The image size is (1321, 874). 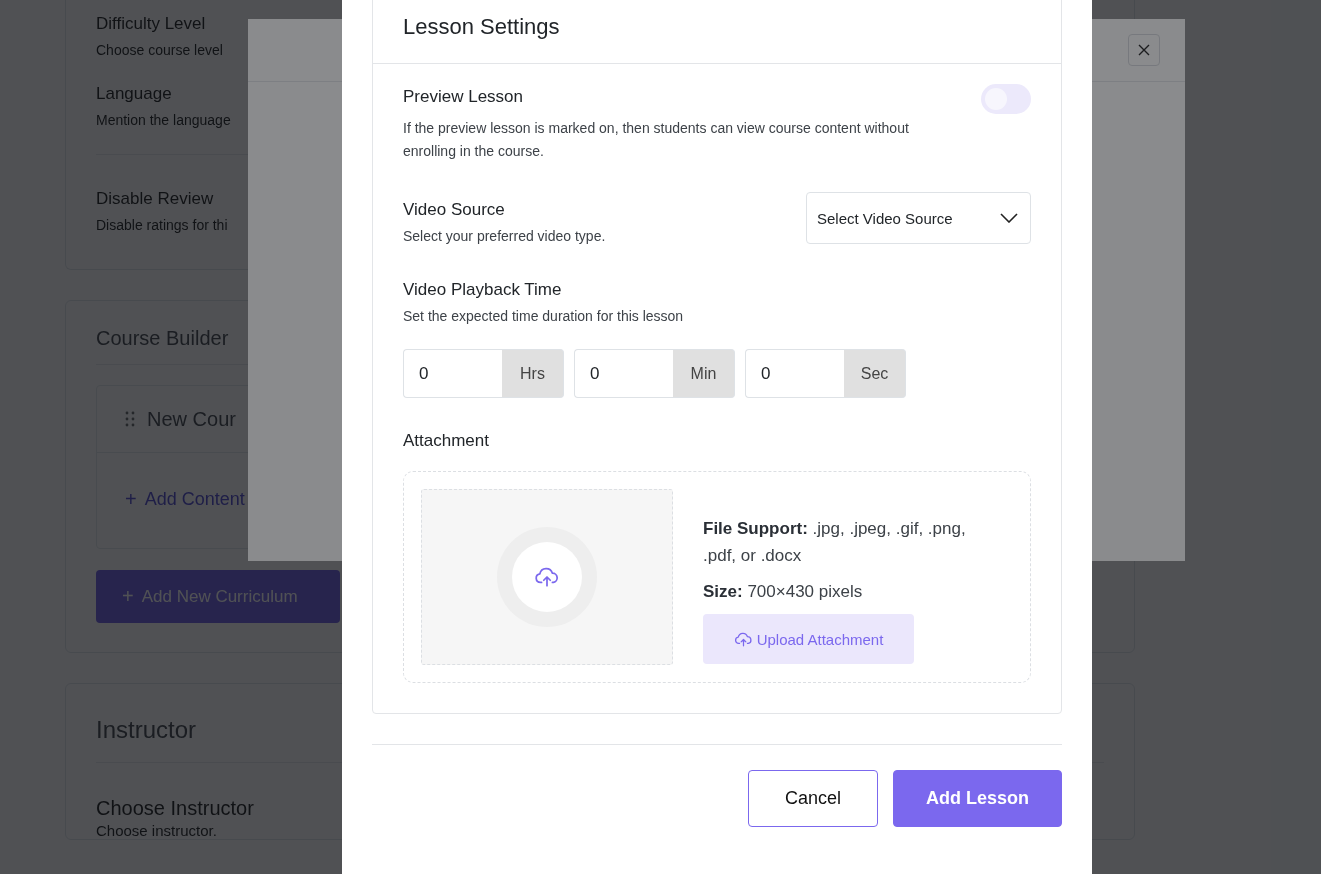 I want to click on setting-description: Choose course level, so click(x=159, y=50).